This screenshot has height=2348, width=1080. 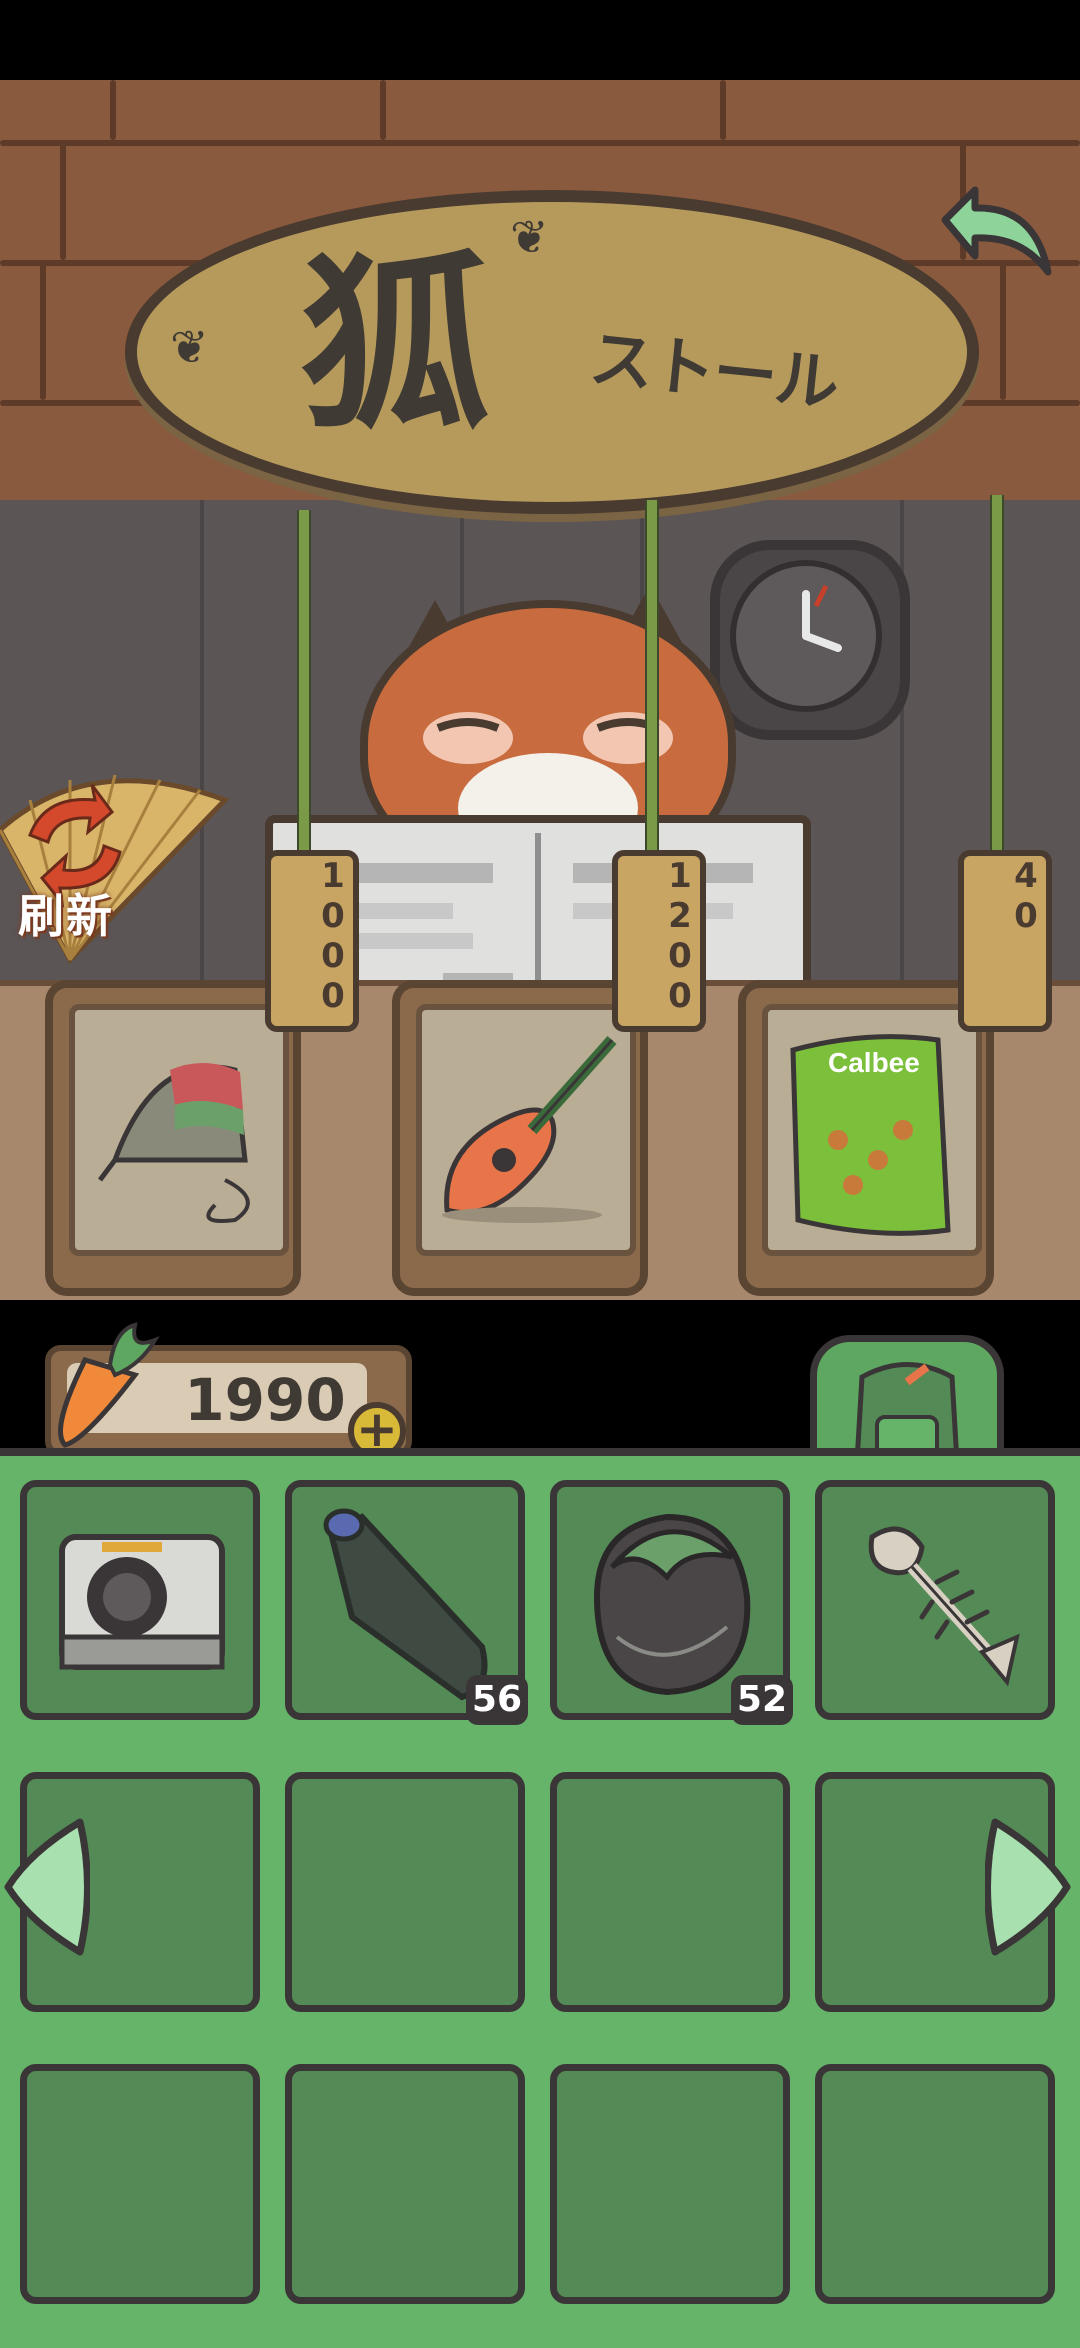 What do you see at coordinates (761, 1700) in the screenshot?
I see `item-quantity-badge: 52` at bounding box center [761, 1700].